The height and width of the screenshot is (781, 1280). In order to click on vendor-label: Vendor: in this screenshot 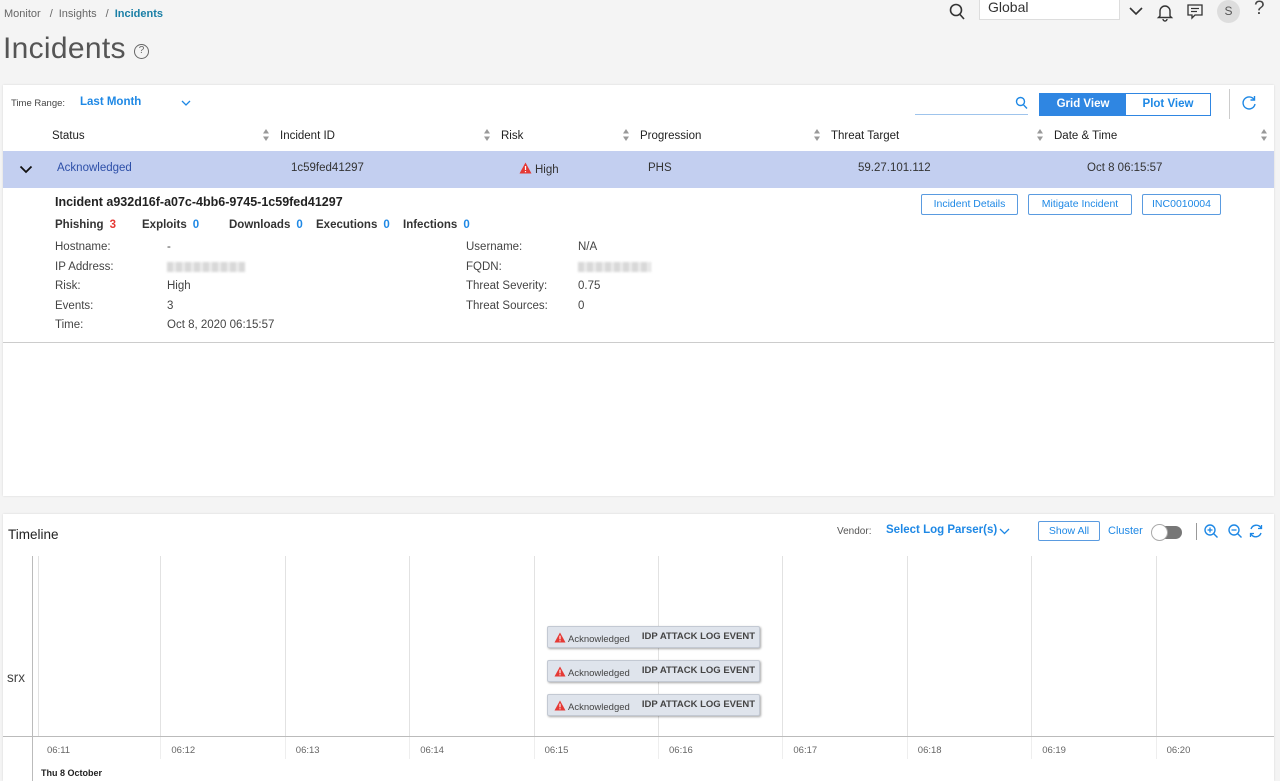, I will do `click(854, 531)`.